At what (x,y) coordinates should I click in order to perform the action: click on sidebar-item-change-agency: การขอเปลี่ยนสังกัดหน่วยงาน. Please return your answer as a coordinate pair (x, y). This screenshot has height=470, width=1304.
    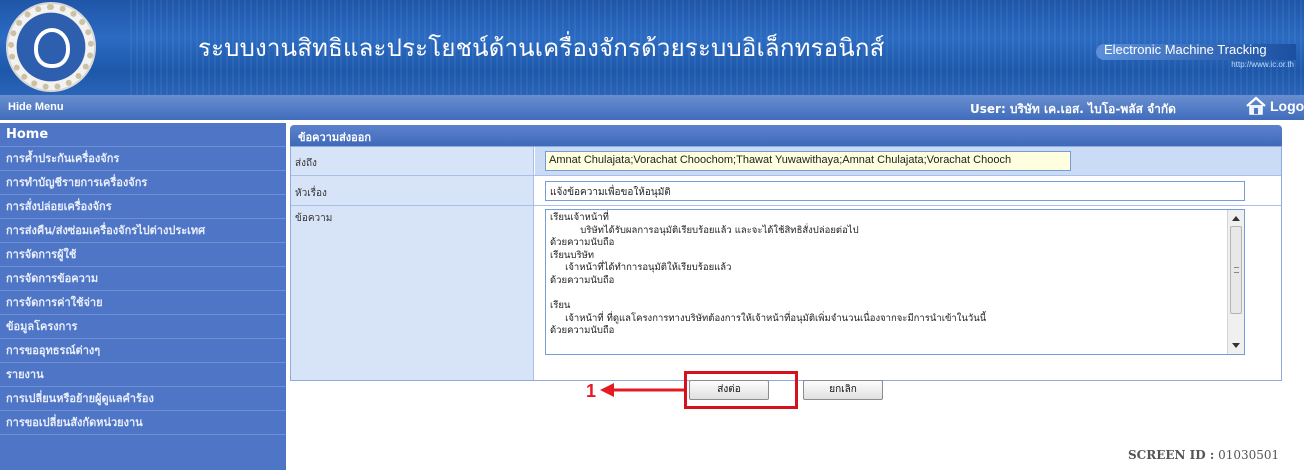
    Looking at the image, I should click on (143, 423).